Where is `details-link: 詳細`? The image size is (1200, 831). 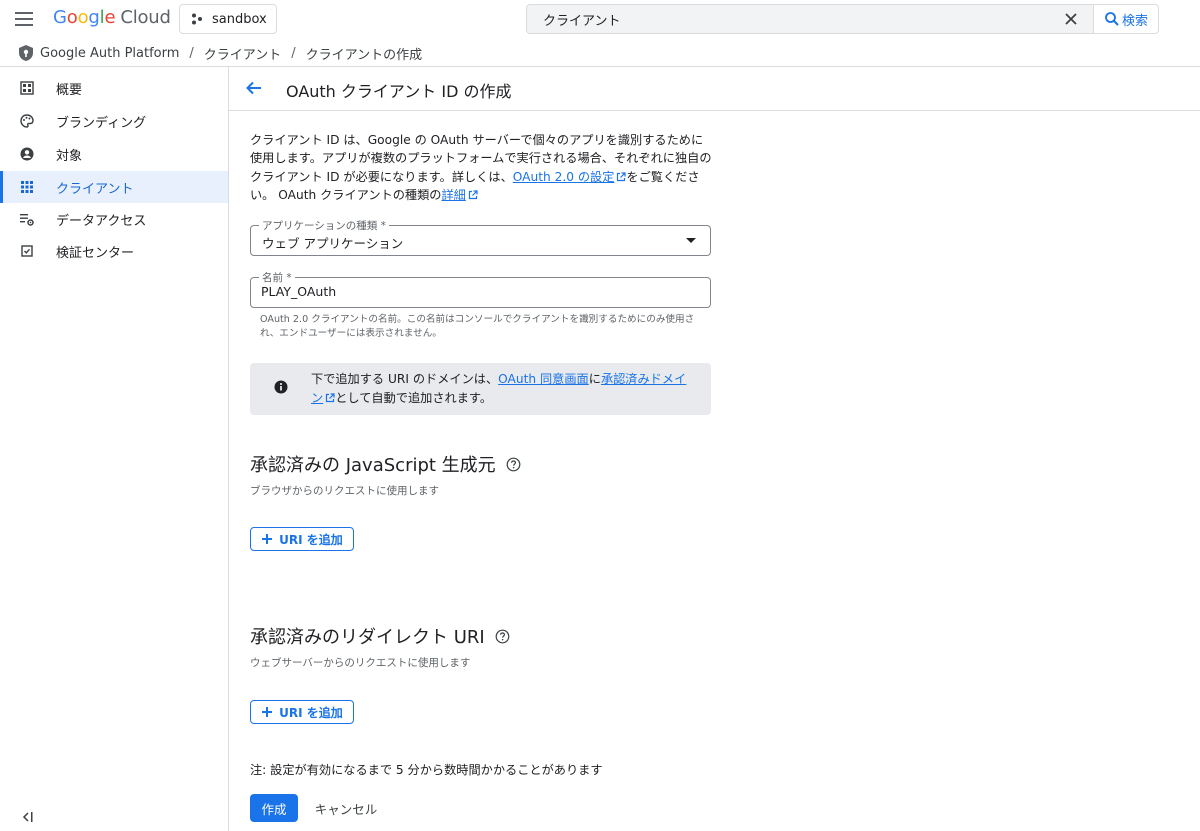 details-link: 詳細 is located at coordinates (459, 194).